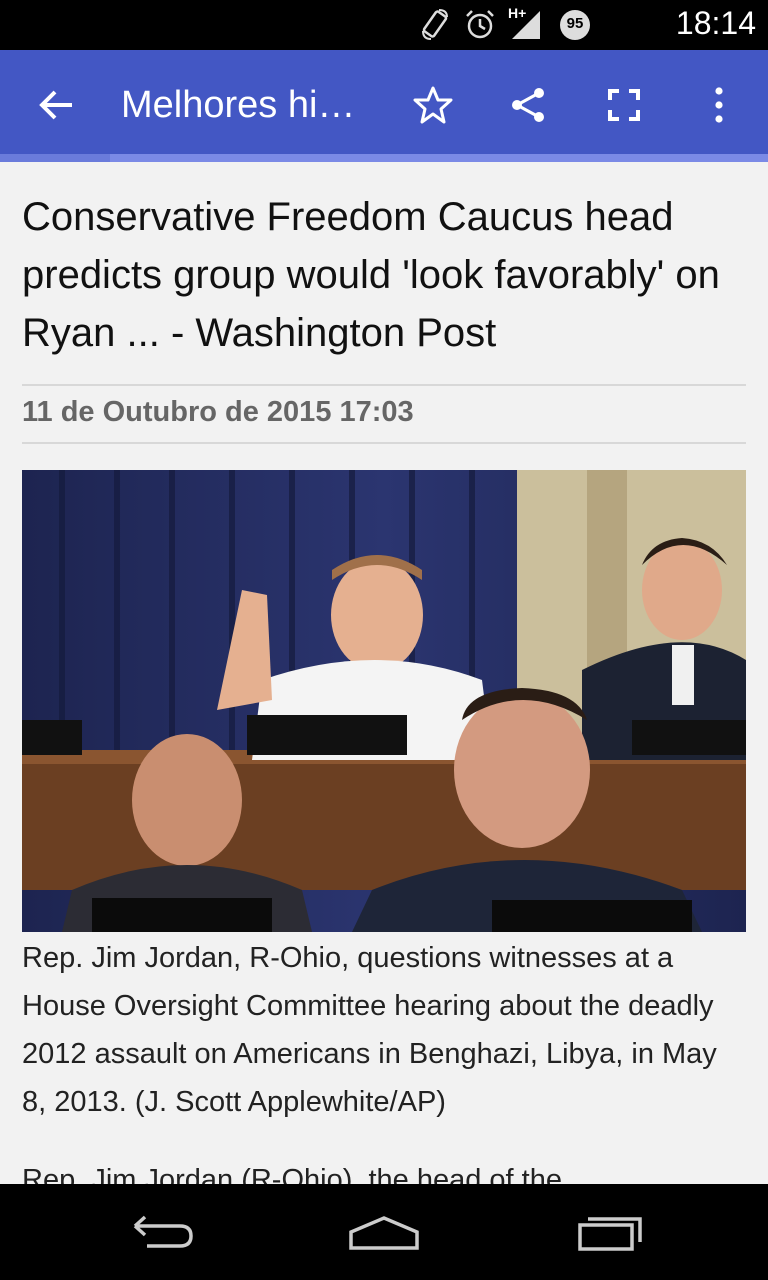 The width and height of the screenshot is (768, 1280). Describe the element at coordinates (624, 105) in the screenshot. I see `fullscreen-icon` at that location.